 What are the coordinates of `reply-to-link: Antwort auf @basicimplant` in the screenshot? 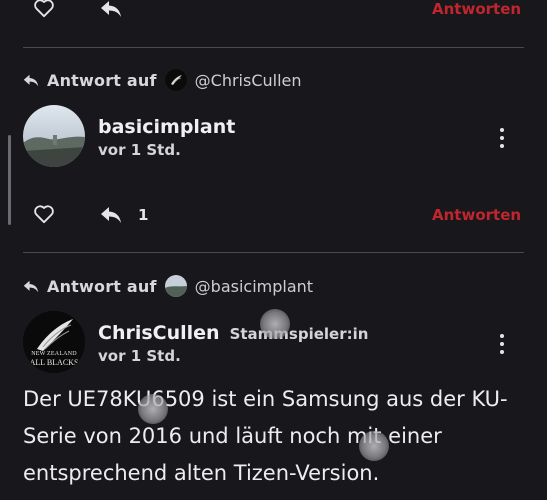 It's located at (168, 286).